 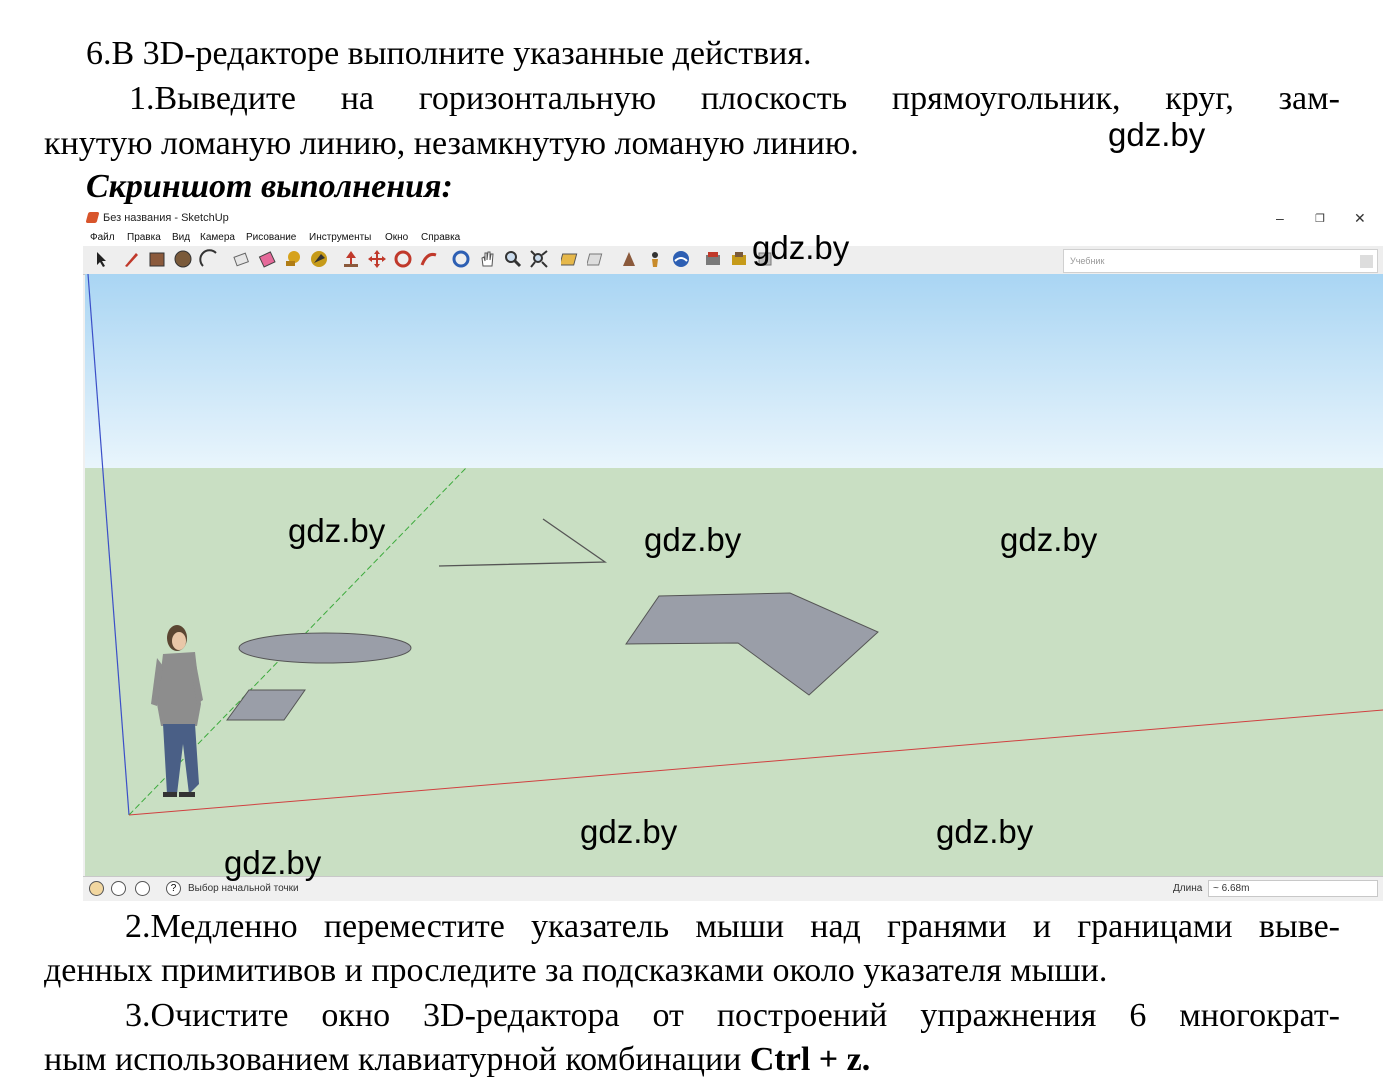 I want to click on circle-icon, so click(x=183, y=259).